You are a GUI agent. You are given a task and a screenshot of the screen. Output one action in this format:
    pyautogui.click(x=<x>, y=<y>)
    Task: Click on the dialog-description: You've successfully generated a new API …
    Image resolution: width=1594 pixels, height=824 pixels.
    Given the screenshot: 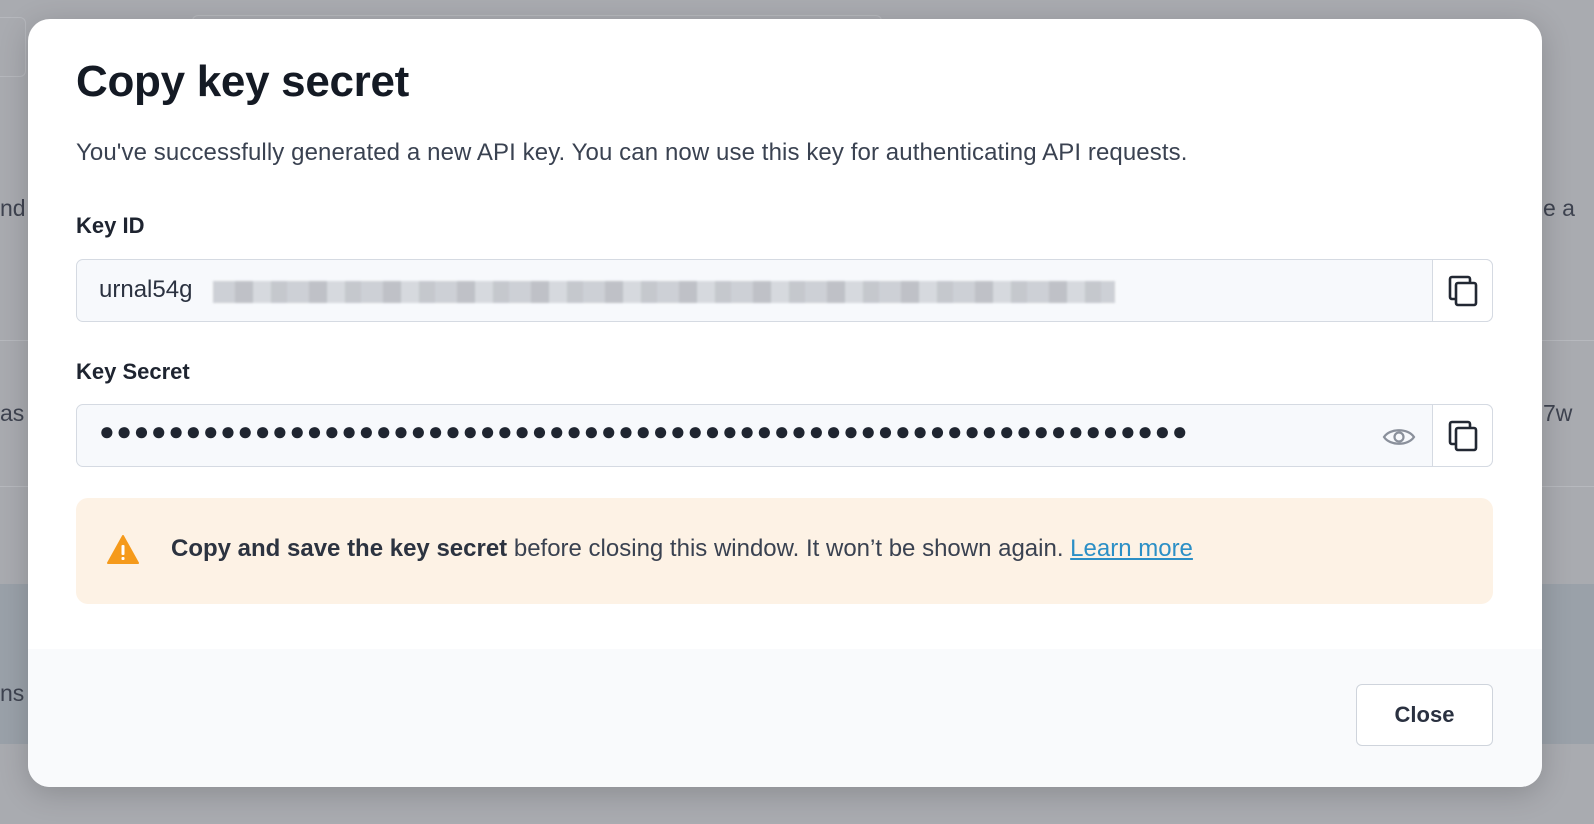 What is the action you would take?
    pyautogui.click(x=632, y=152)
    